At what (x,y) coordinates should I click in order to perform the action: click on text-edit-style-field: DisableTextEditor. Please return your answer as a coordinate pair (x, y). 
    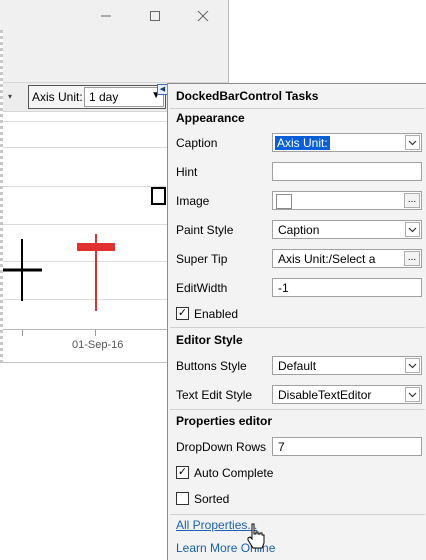
    Looking at the image, I should click on (347, 394).